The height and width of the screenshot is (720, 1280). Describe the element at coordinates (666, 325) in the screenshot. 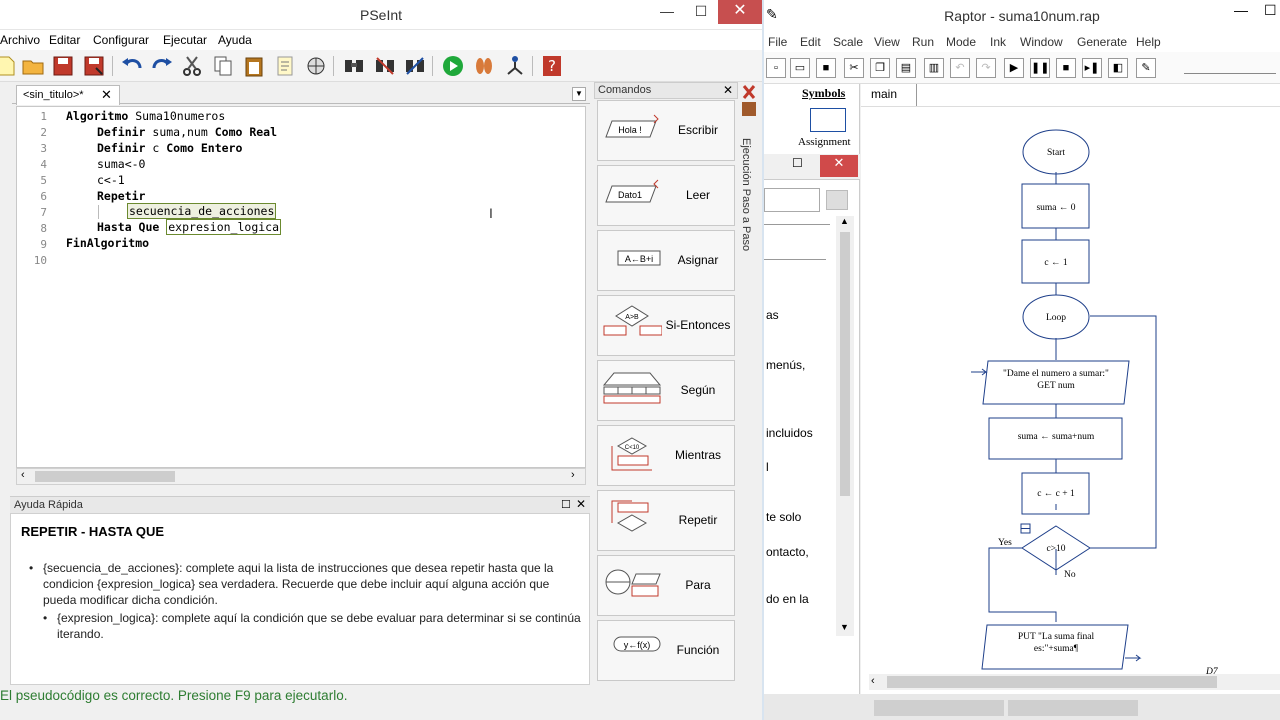

I see `command-si-entonces: A>B Si-Entonces` at that location.